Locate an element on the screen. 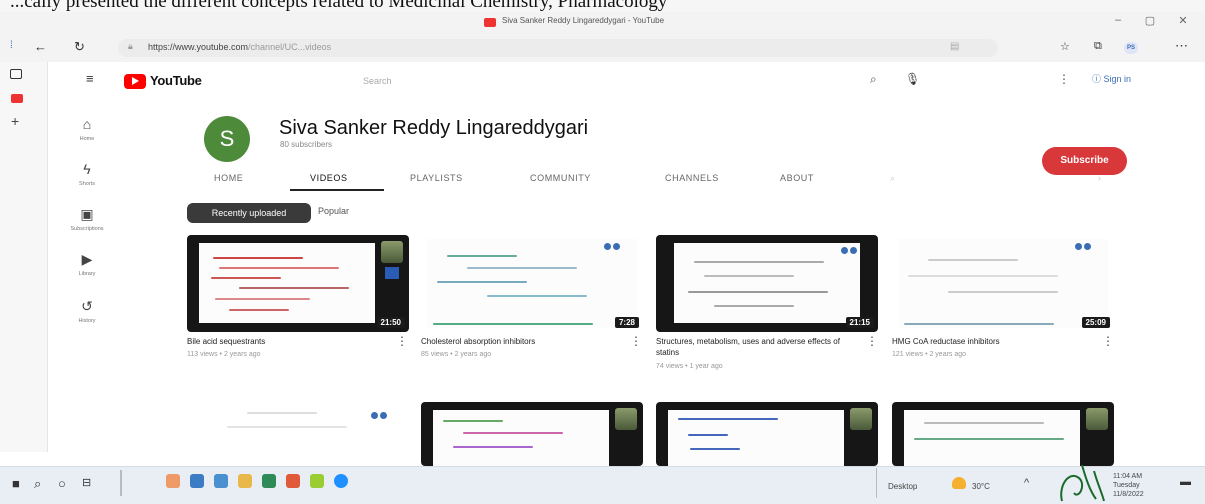  tray-overflow-icon: ^ is located at coordinates (1026, 483).